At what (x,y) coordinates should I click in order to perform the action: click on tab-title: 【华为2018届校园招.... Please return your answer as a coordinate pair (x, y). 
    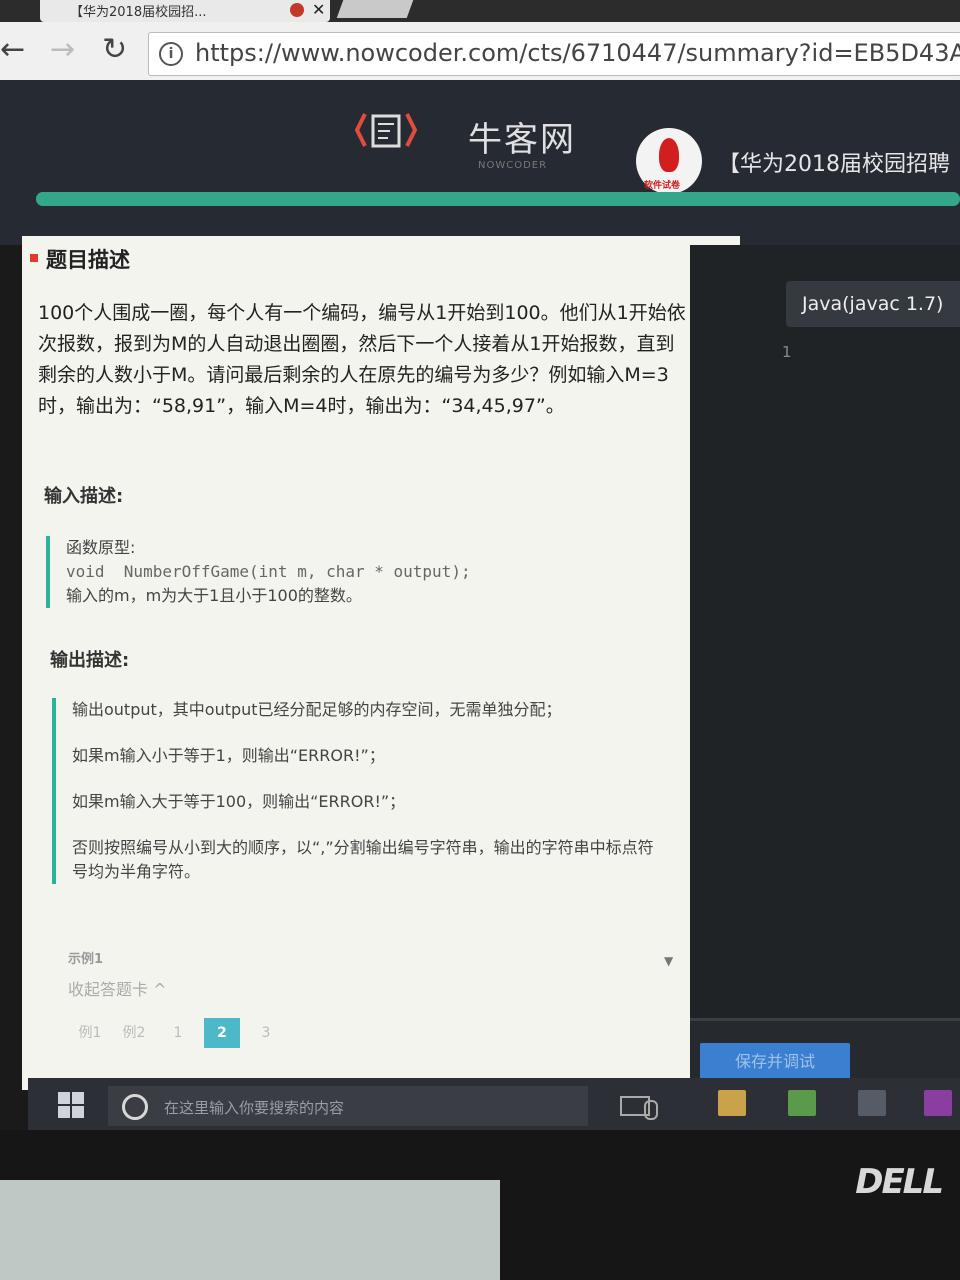
    Looking at the image, I should click on (138, 12).